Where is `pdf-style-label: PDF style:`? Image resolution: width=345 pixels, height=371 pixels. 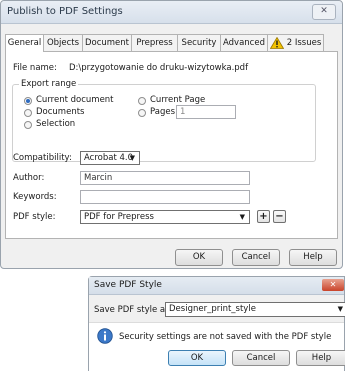
pdf-style-label: PDF style: is located at coordinates (34, 217).